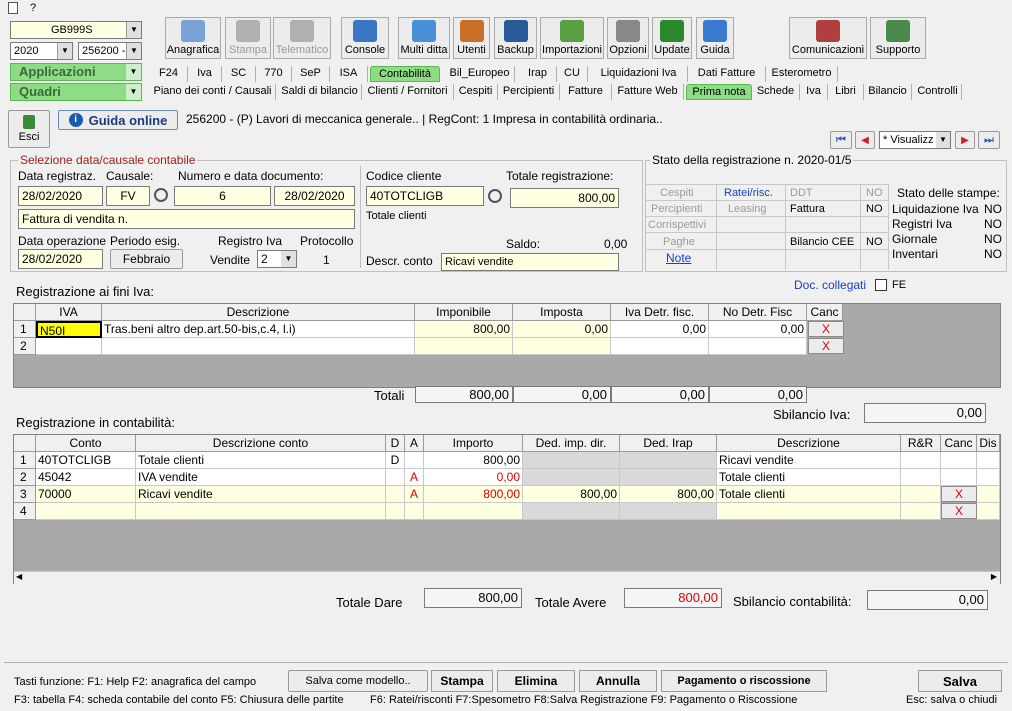  I want to click on note-link: Note, so click(678, 258).